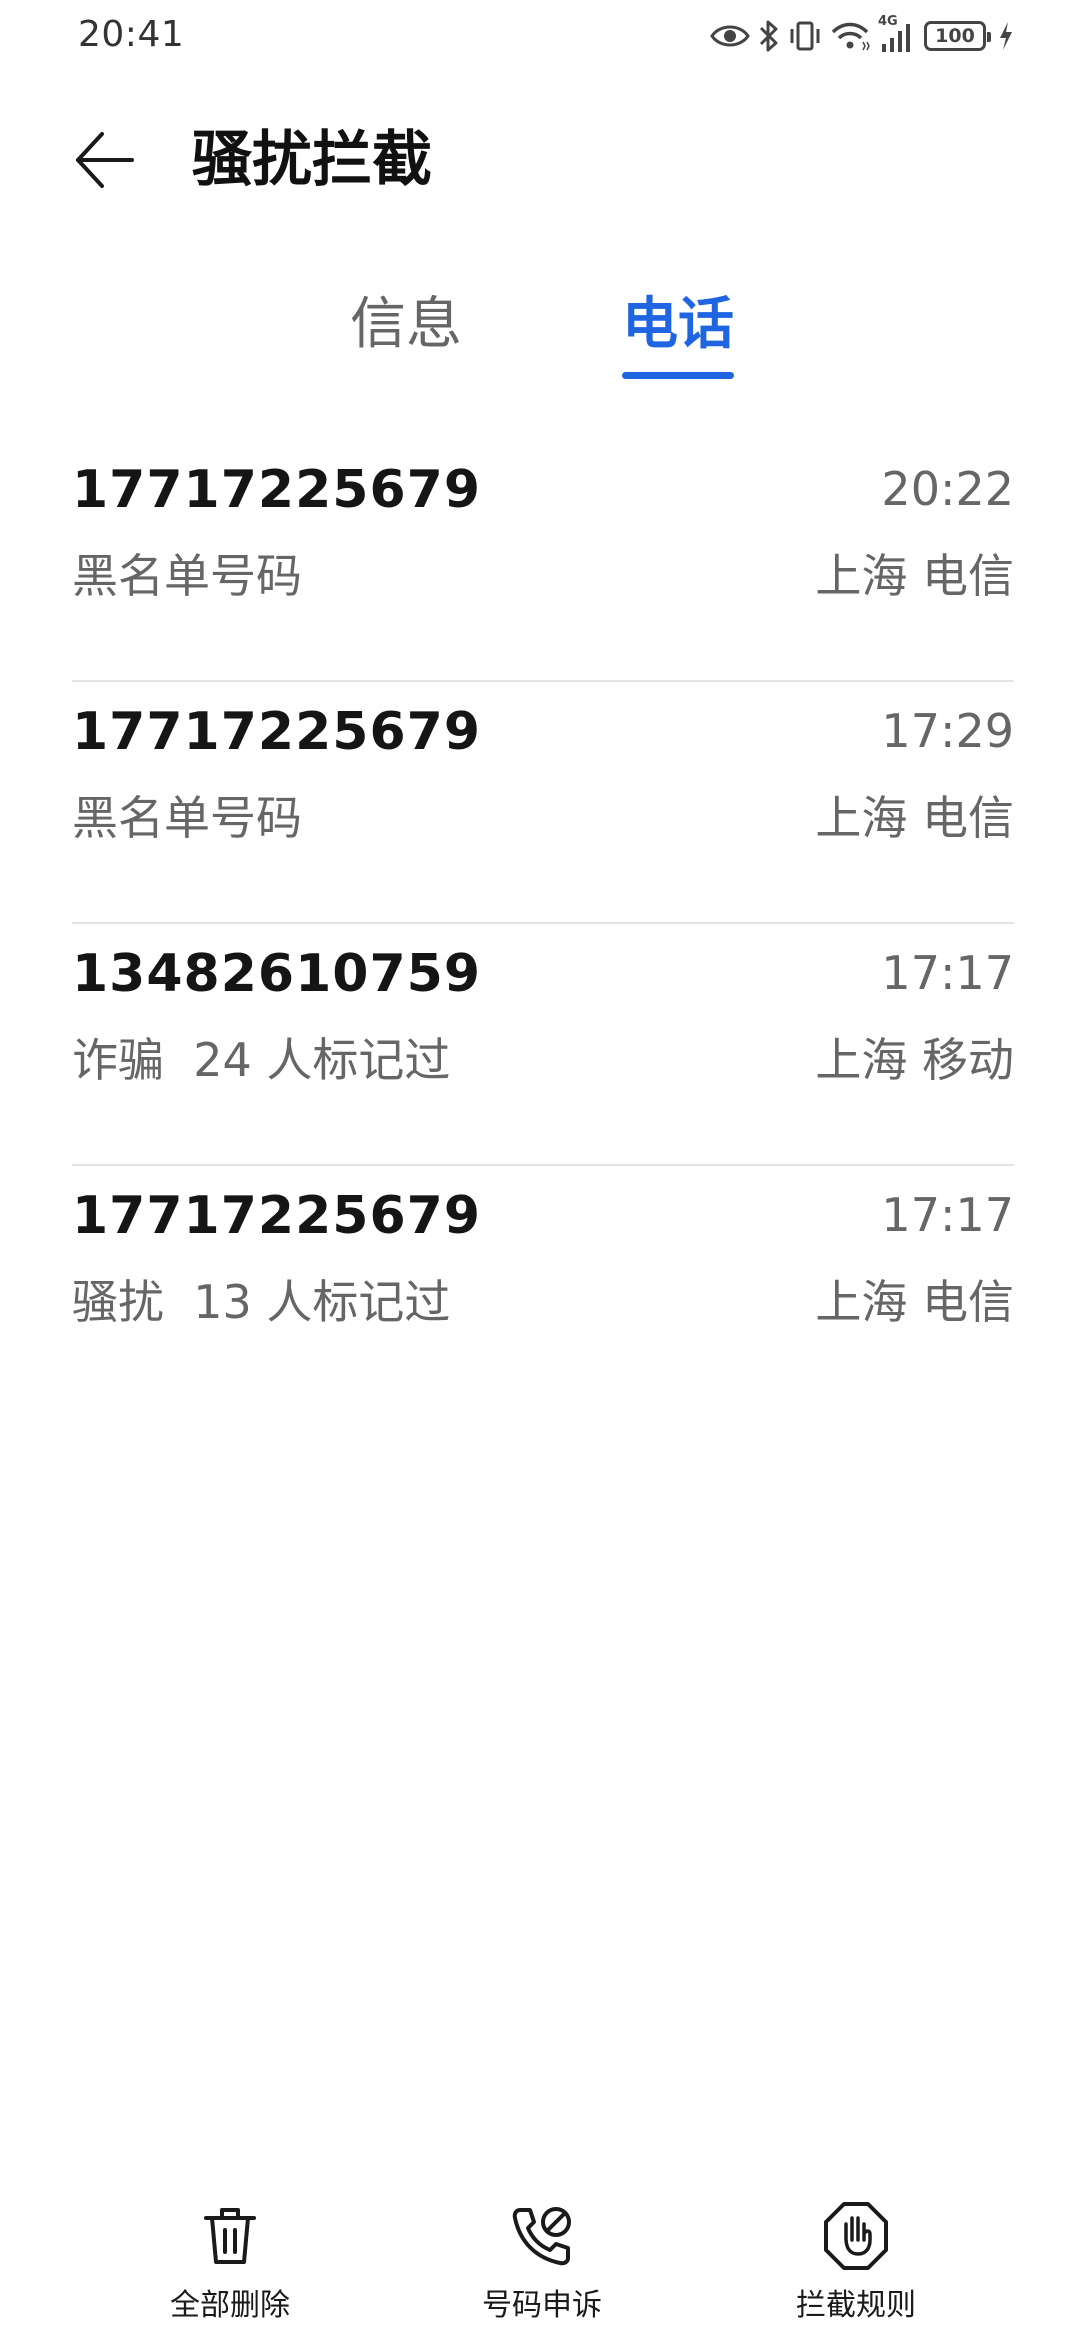  I want to click on delete-all-label: 全部删除, so click(230, 2305).